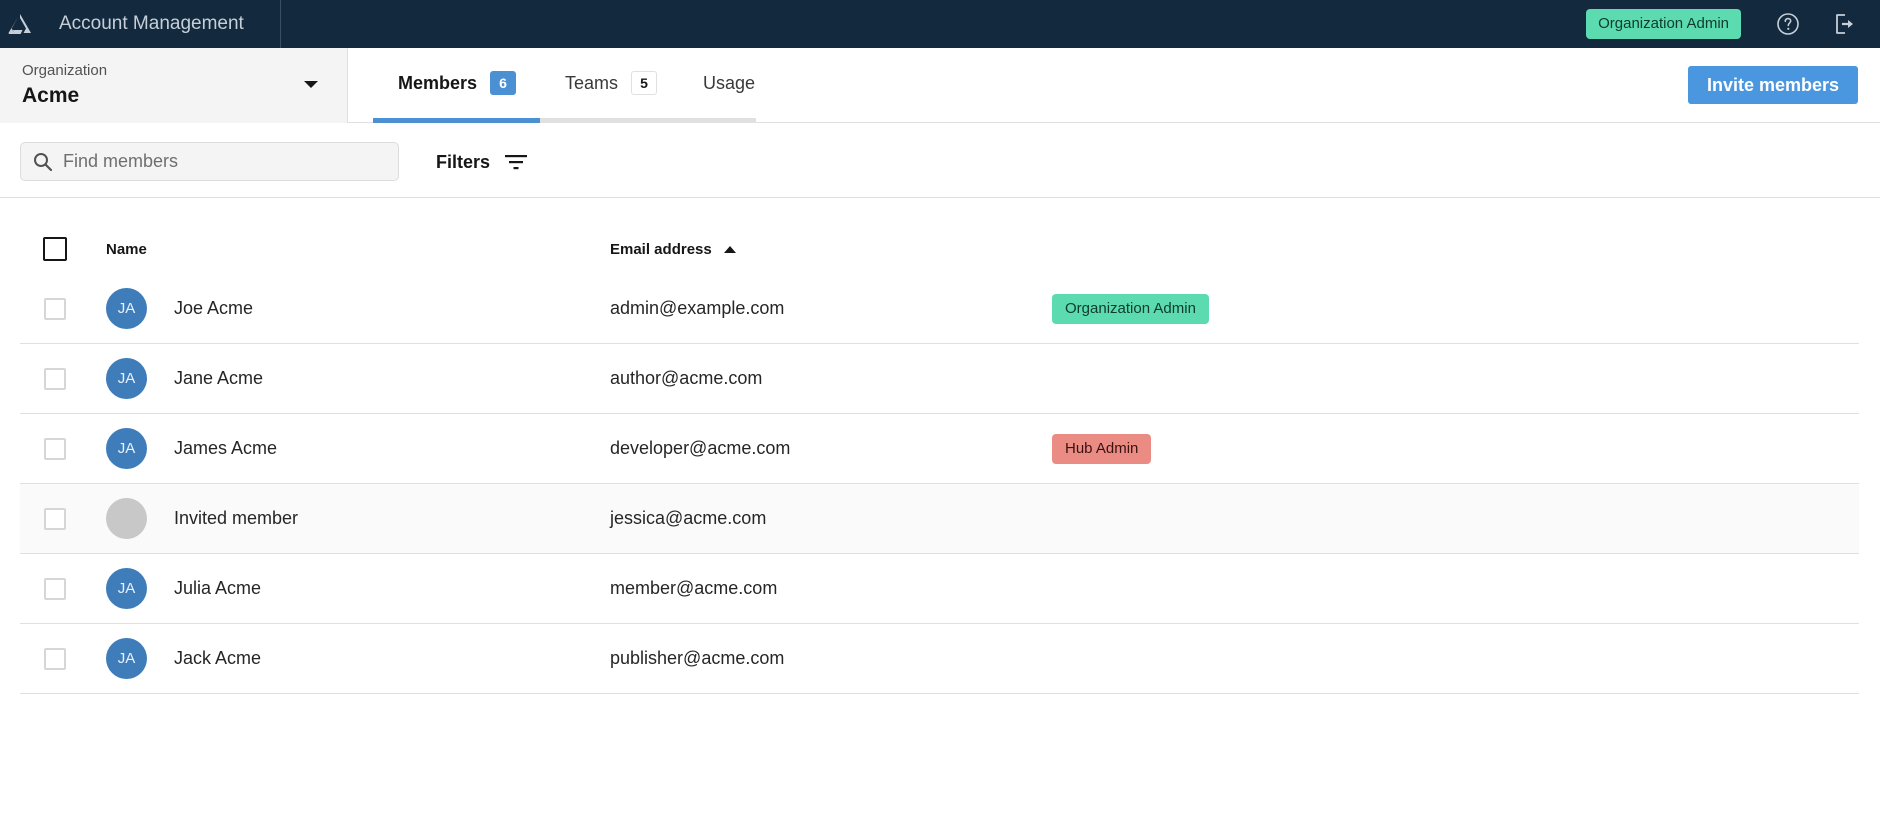 The width and height of the screenshot is (1880, 827). I want to click on search-input, so click(213, 161).